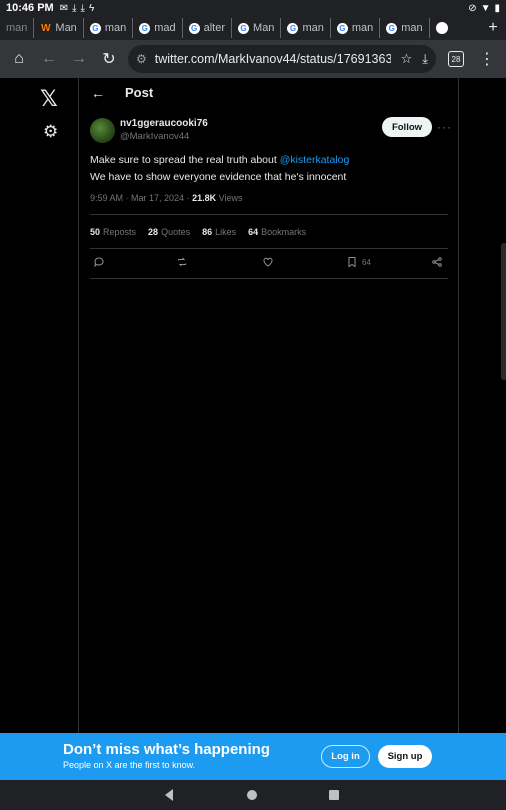  What do you see at coordinates (79, 59) in the screenshot?
I see `forward-icon: →` at bounding box center [79, 59].